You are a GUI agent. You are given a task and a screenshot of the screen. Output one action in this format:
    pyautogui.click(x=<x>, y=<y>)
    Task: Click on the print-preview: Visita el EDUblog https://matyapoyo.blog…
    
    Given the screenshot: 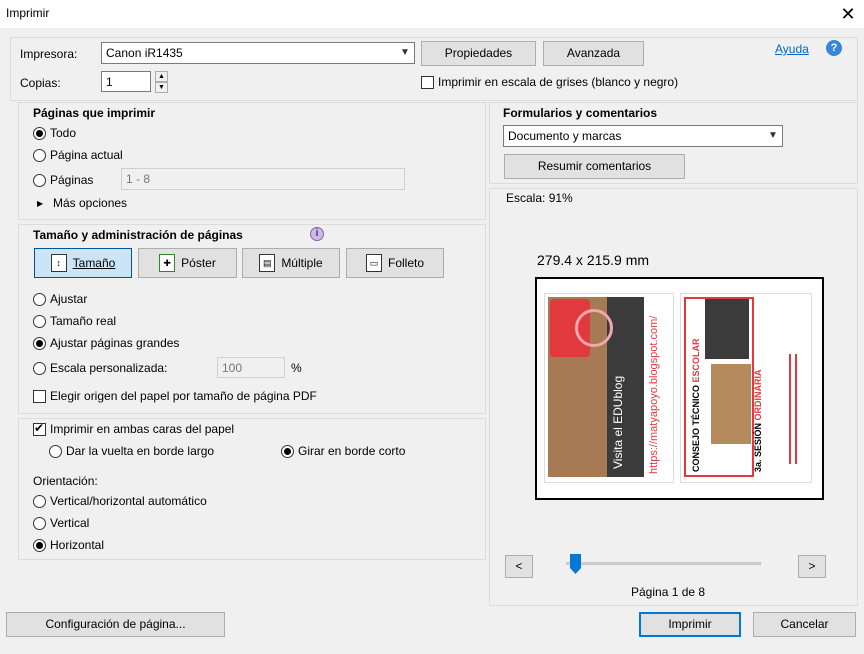 What is the action you would take?
    pyautogui.click(x=679, y=388)
    